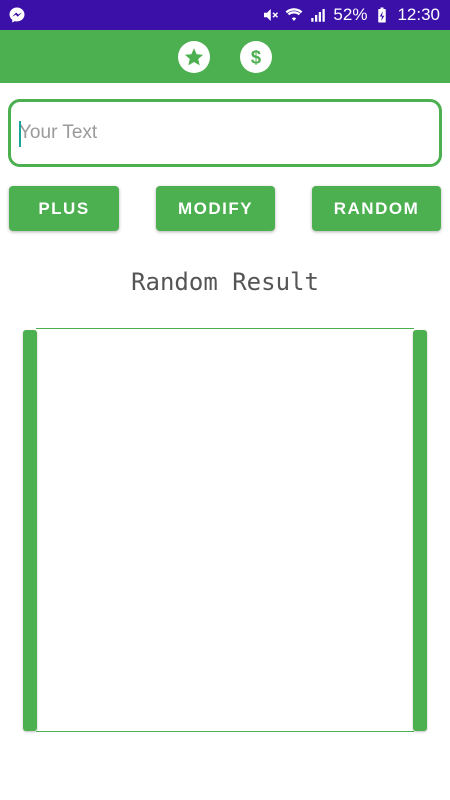  What do you see at coordinates (194, 56) in the screenshot?
I see `star-icon` at bounding box center [194, 56].